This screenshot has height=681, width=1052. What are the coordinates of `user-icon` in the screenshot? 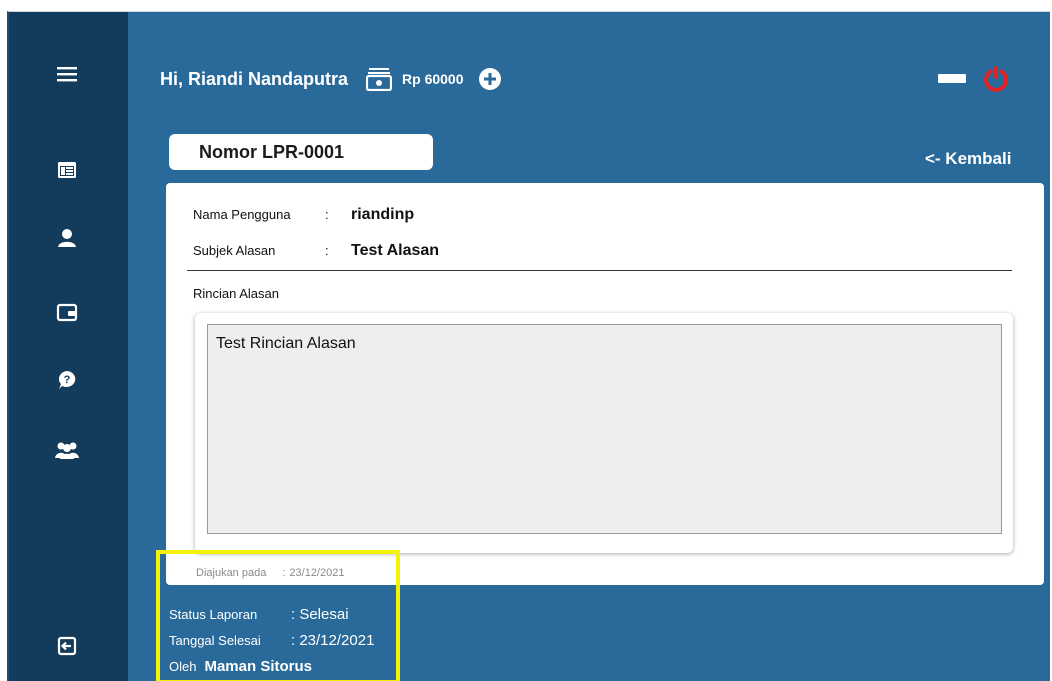 It's located at (67, 238).